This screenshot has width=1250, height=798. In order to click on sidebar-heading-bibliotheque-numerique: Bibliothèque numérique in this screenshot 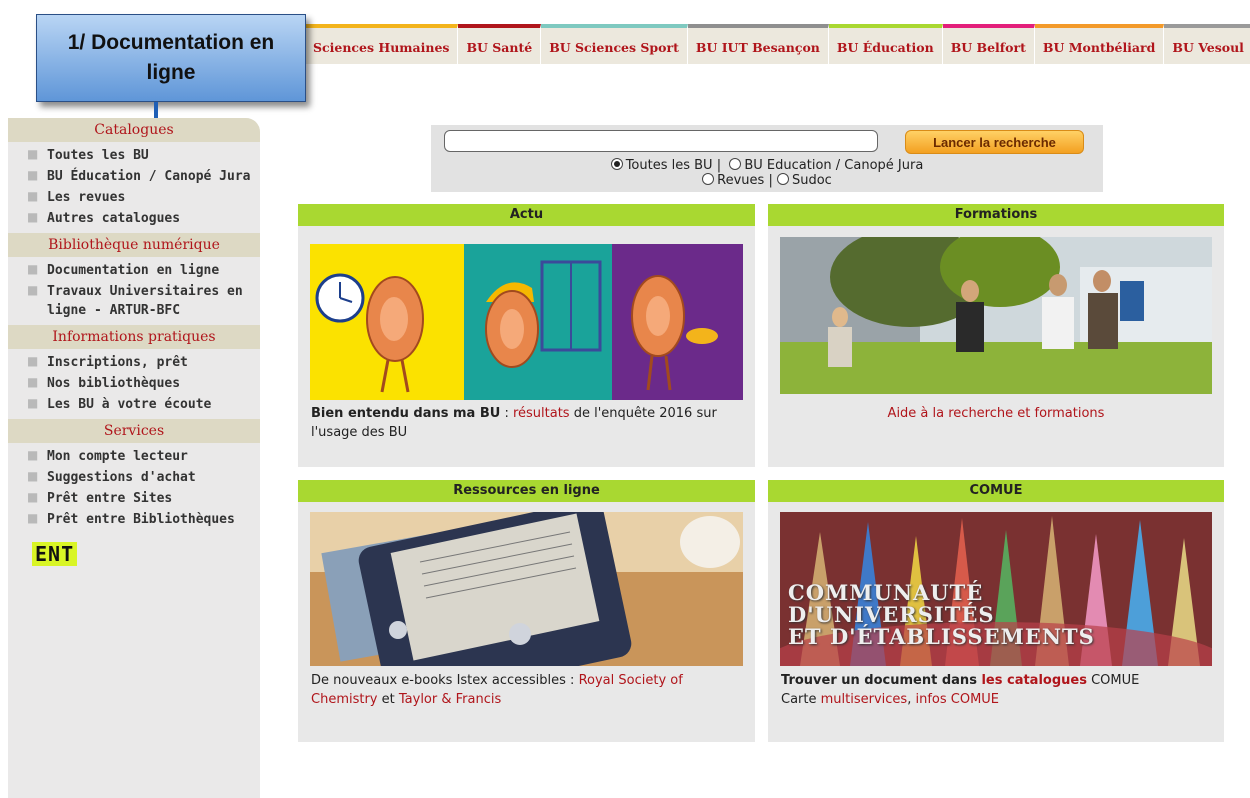, I will do `click(134, 245)`.